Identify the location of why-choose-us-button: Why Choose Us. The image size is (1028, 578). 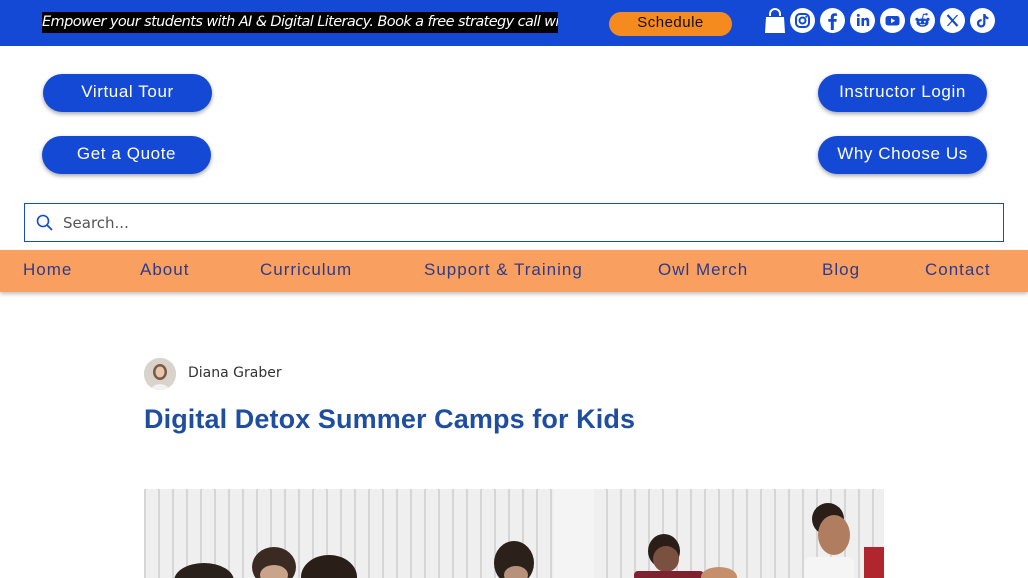
(902, 155).